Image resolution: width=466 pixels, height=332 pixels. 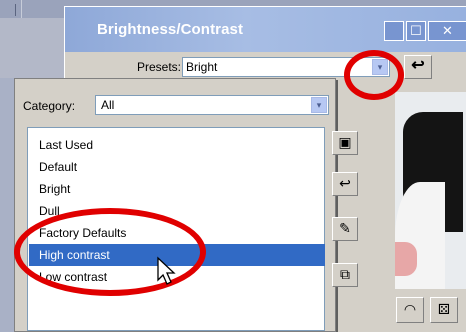 I want to click on edit-presets-button: ✎, so click(x=345, y=229).